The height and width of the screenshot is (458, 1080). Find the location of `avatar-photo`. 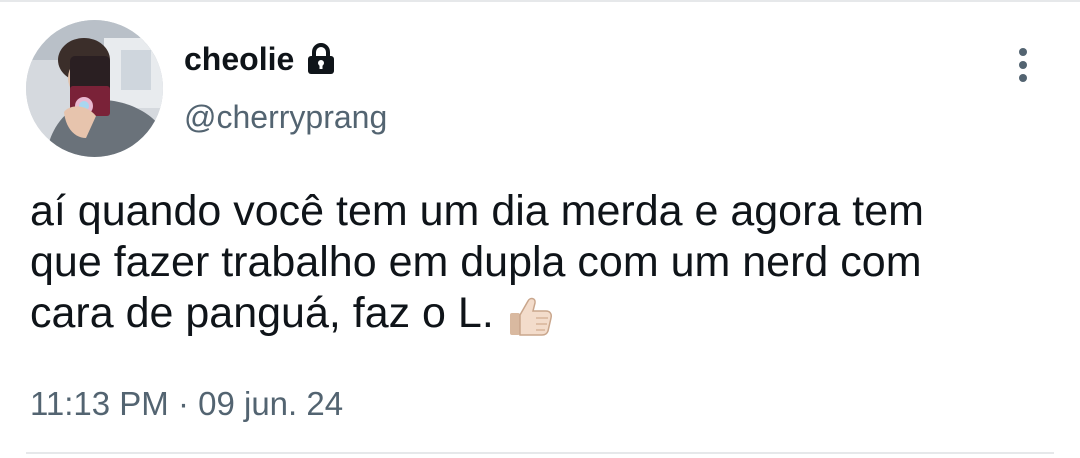

avatar-photo is located at coordinates (94, 88).